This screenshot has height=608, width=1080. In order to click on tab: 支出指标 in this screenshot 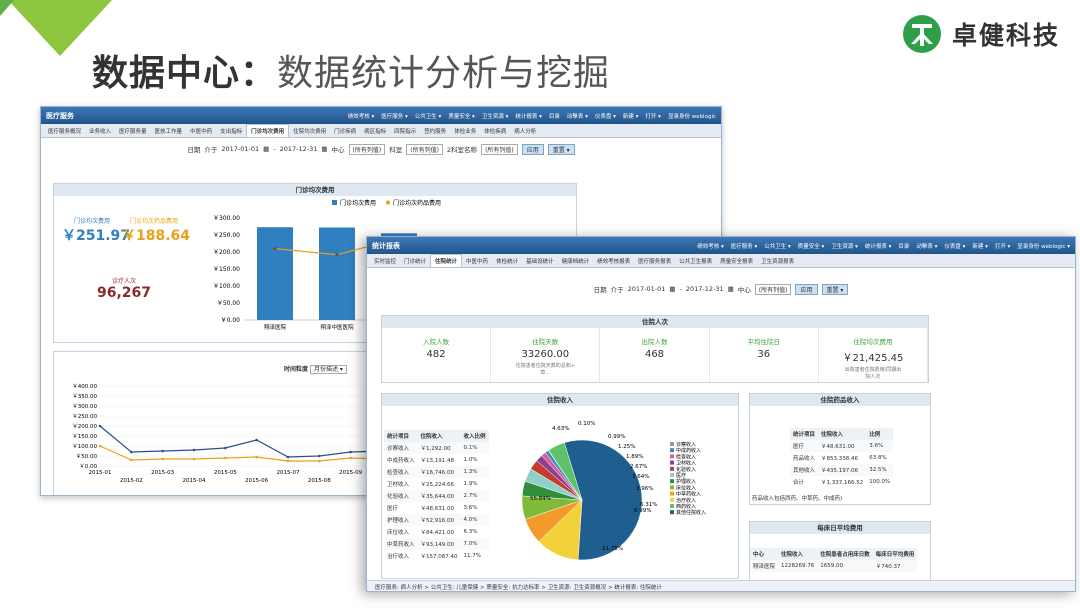, I will do `click(231, 131)`.